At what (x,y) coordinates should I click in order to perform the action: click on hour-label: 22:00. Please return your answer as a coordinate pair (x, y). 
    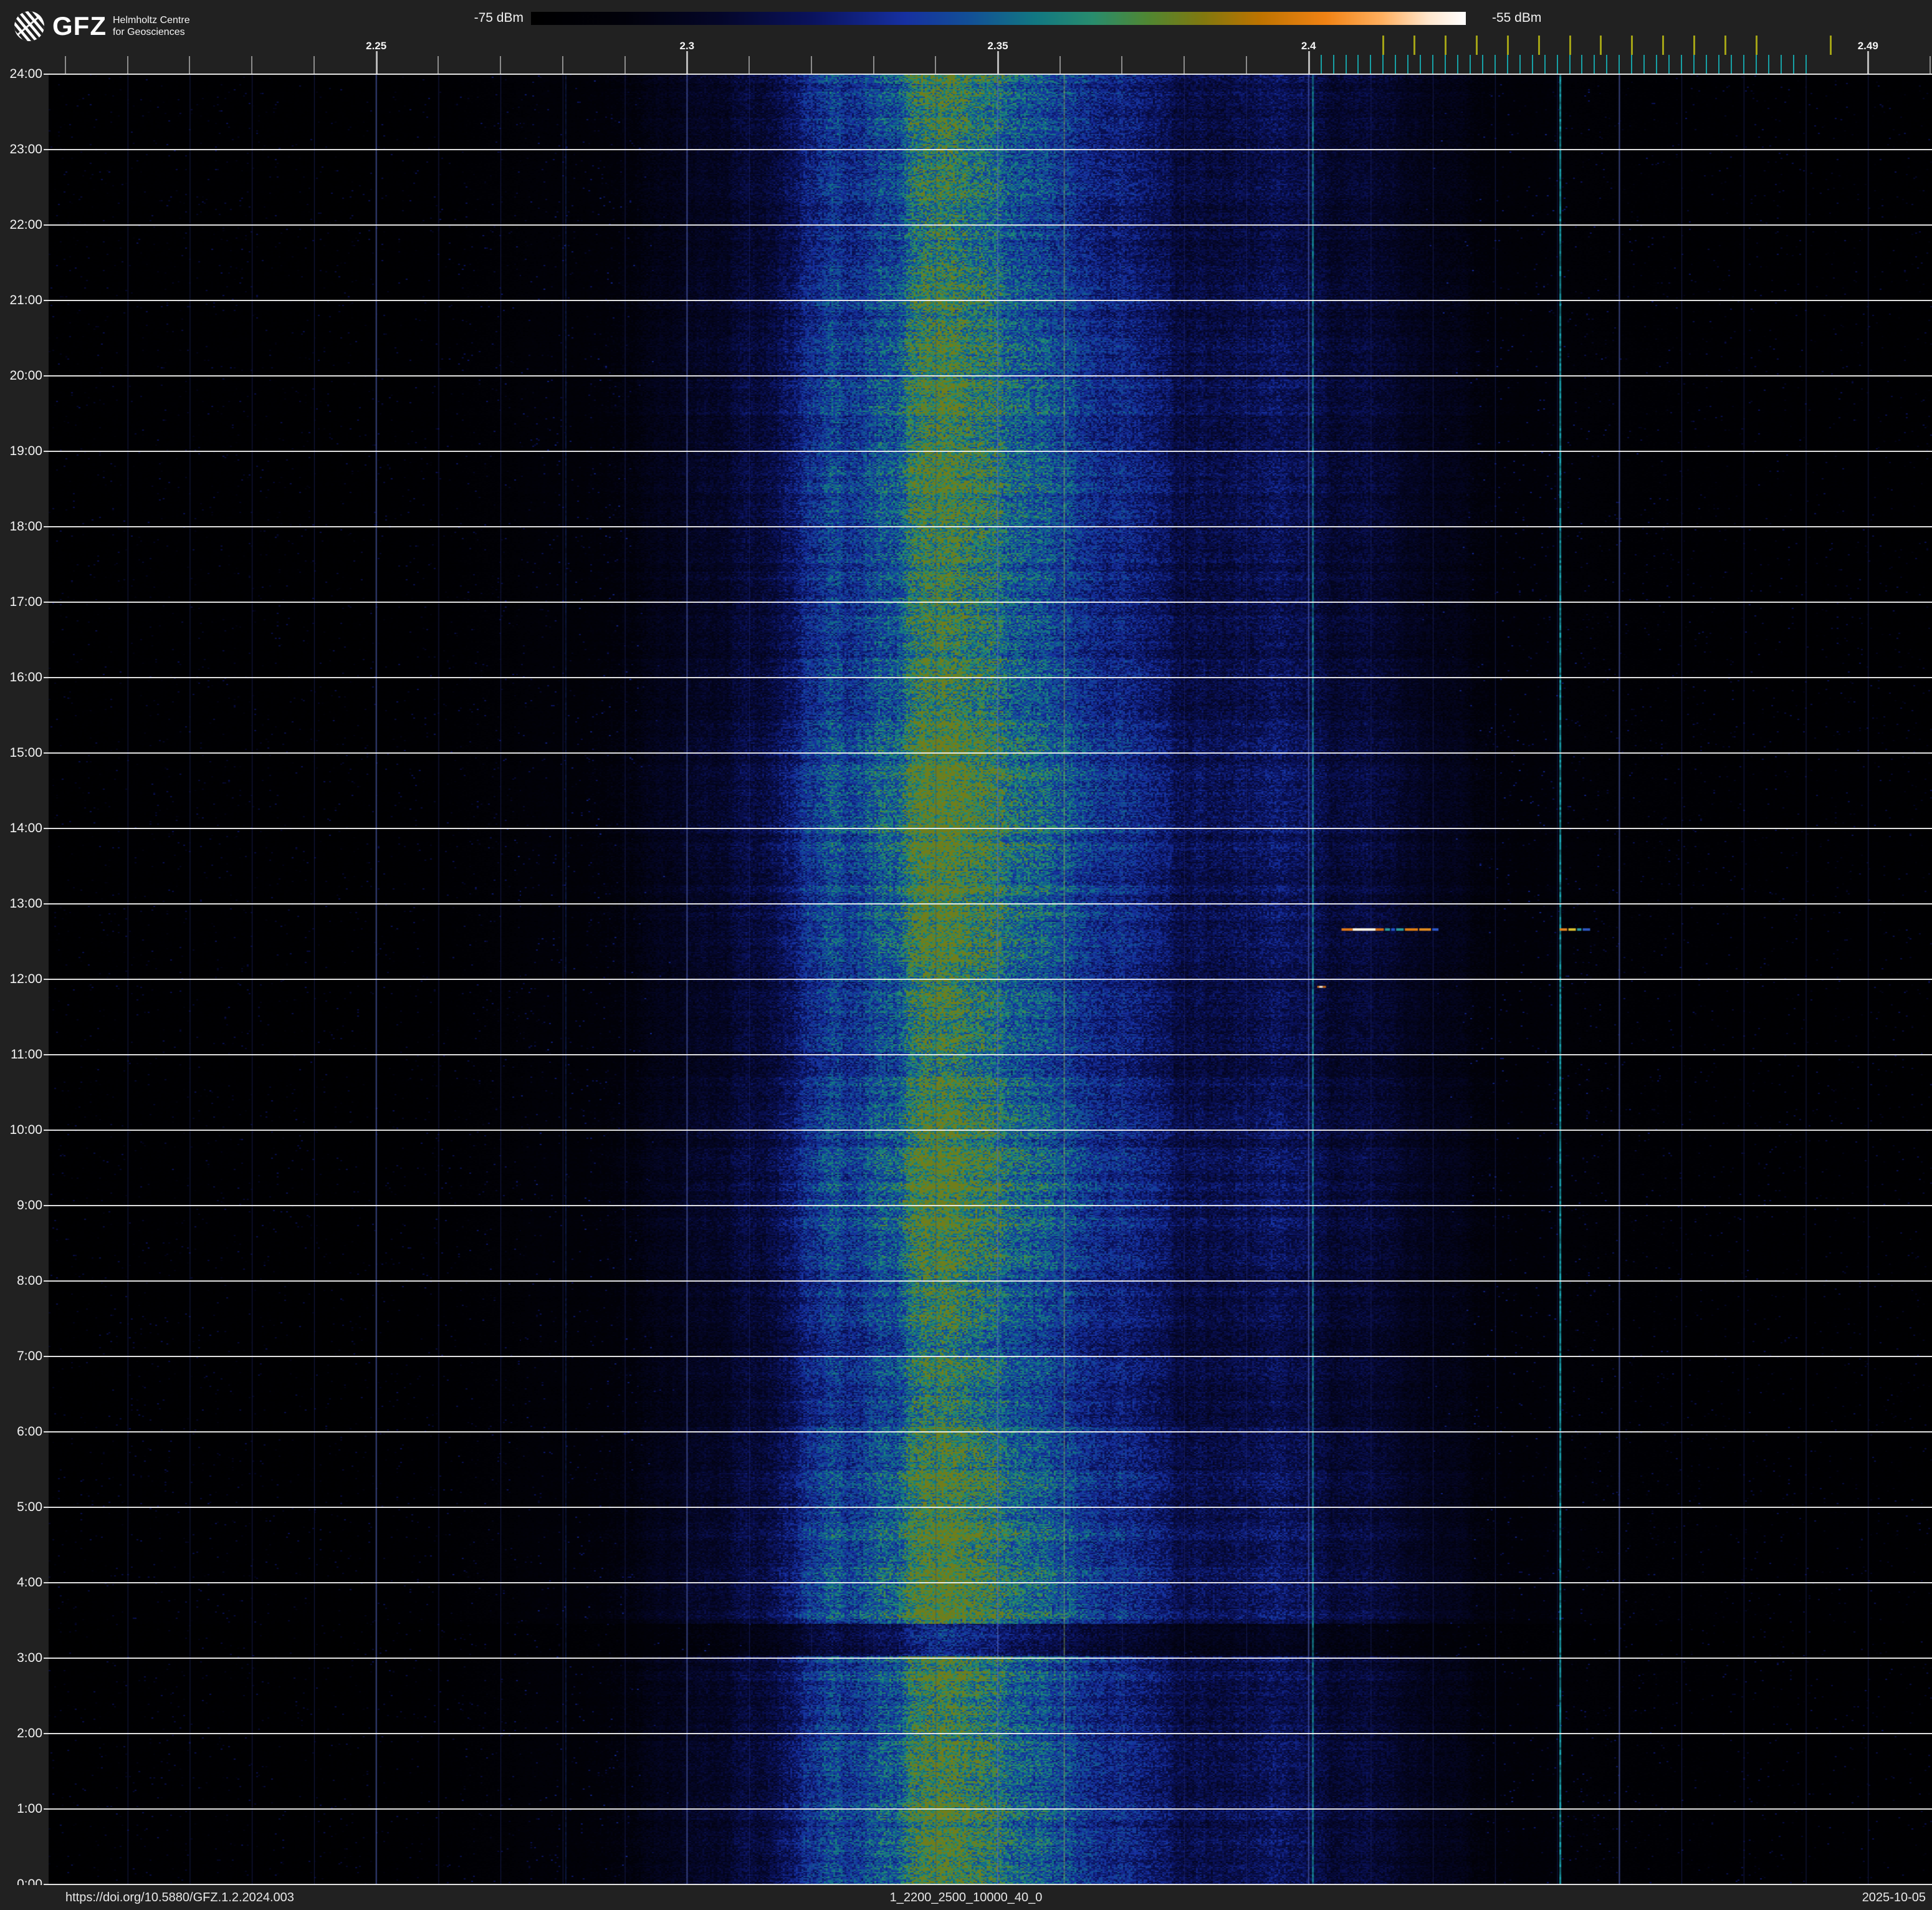
    Looking at the image, I should click on (25, 225).